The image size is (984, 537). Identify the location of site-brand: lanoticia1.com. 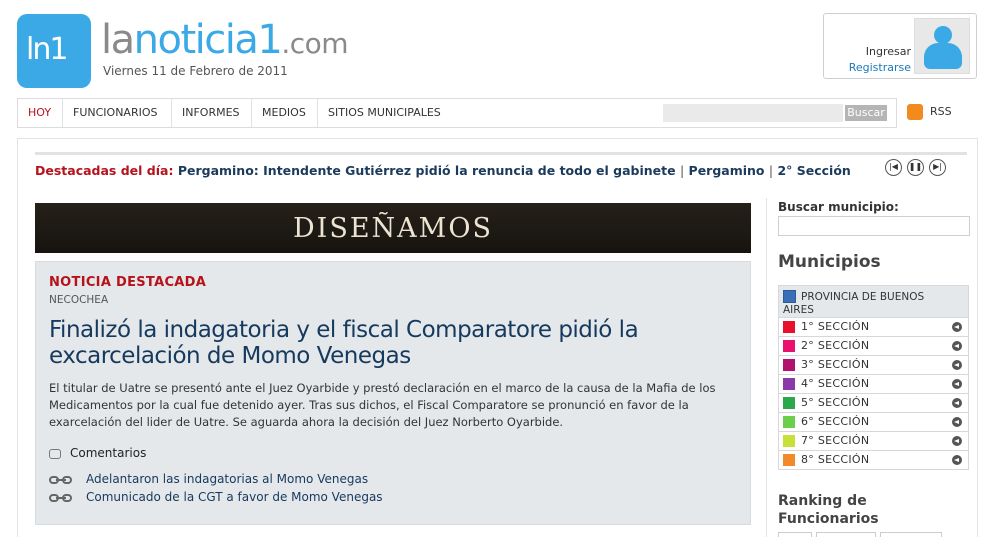
(225, 42).